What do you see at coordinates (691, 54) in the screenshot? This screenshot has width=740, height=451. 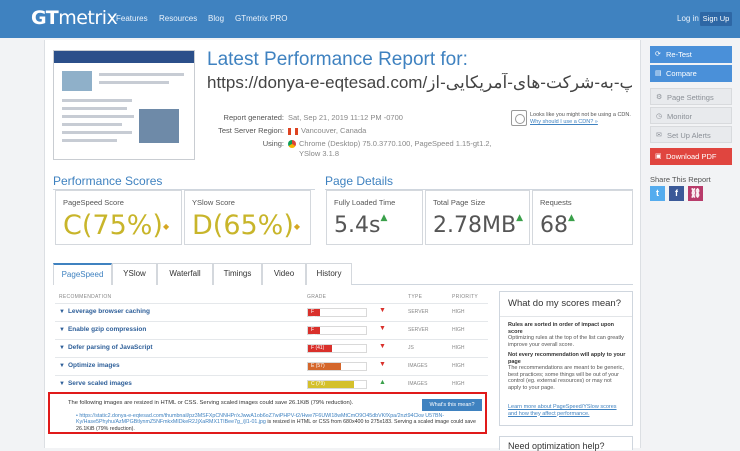 I see `retest-button: ⟳ Re-Test` at bounding box center [691, 54].